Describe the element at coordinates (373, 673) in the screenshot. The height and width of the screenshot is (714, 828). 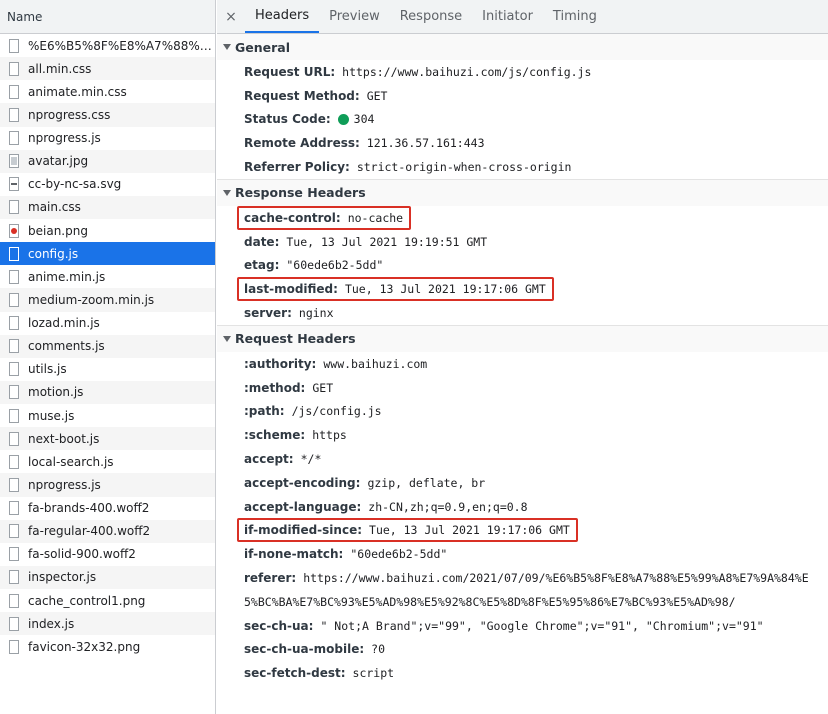
I see `header-value: script` at that location.